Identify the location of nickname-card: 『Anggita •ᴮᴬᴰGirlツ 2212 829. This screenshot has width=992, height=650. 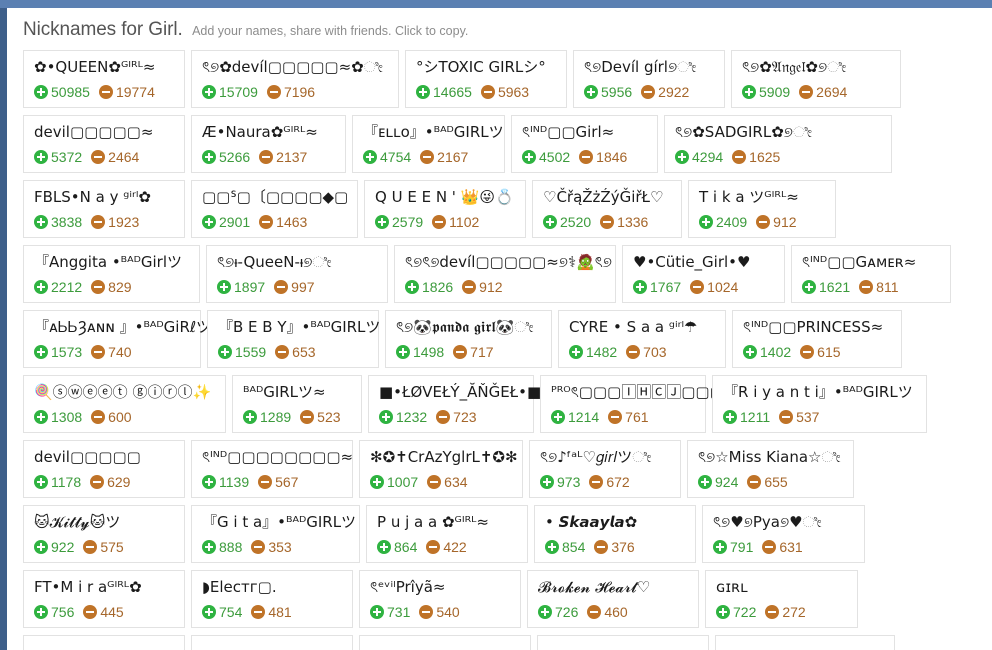
(111, 274).